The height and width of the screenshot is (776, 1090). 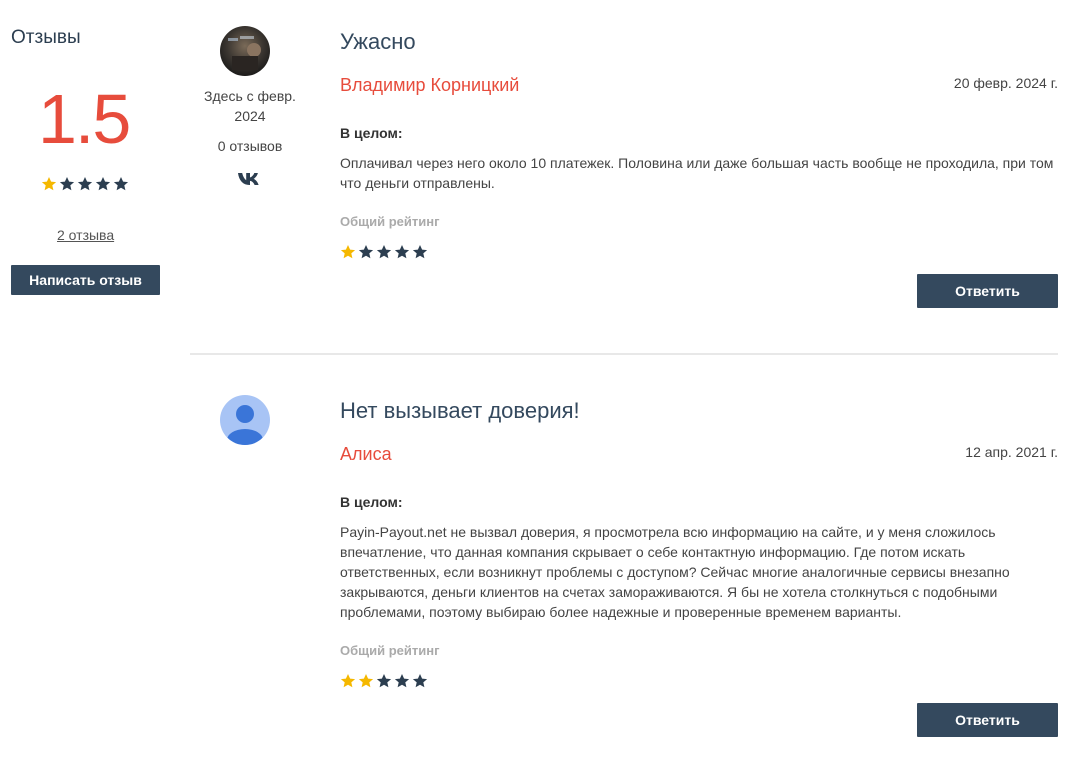 What do you see at coordinates (46, 37) in the screenshot?
I see `sidebar-title: Отзывы` at bounding box center [46, 37].